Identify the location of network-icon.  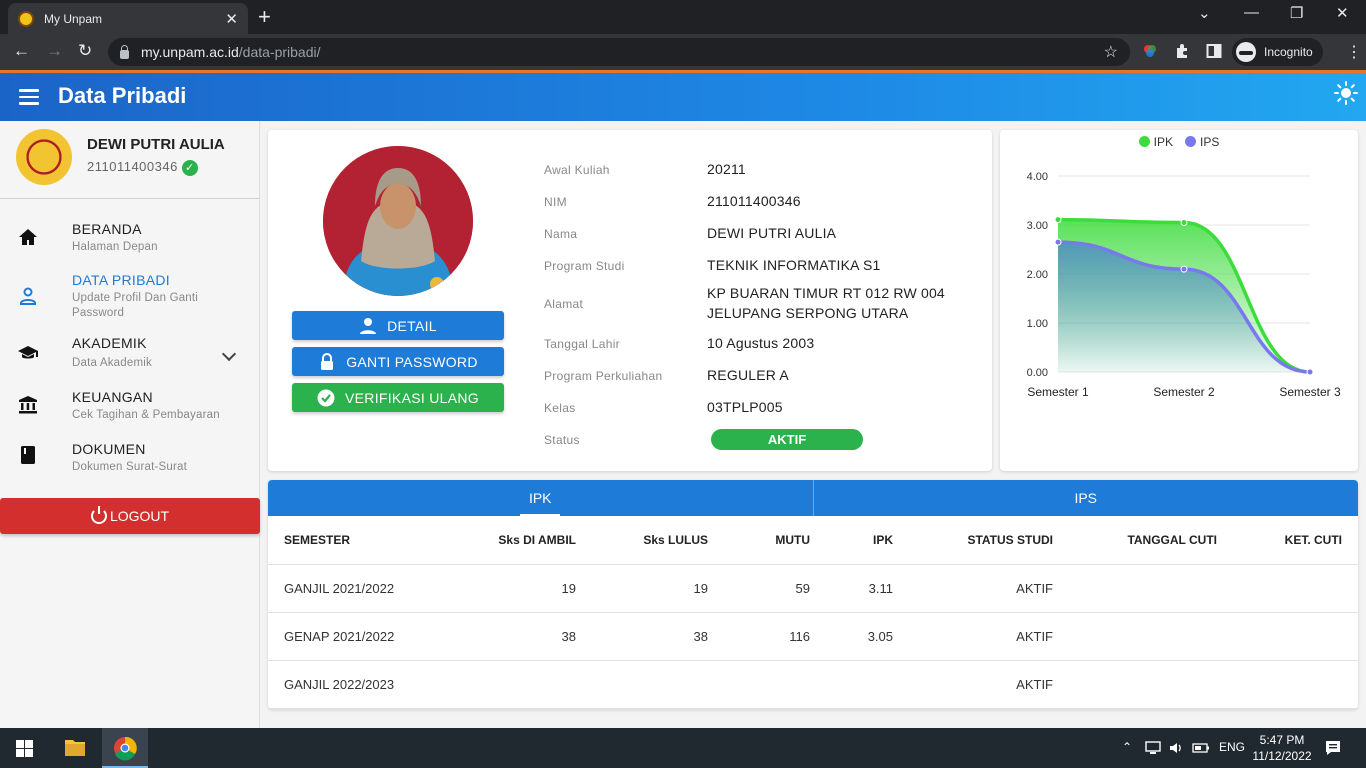
(1153, 748).